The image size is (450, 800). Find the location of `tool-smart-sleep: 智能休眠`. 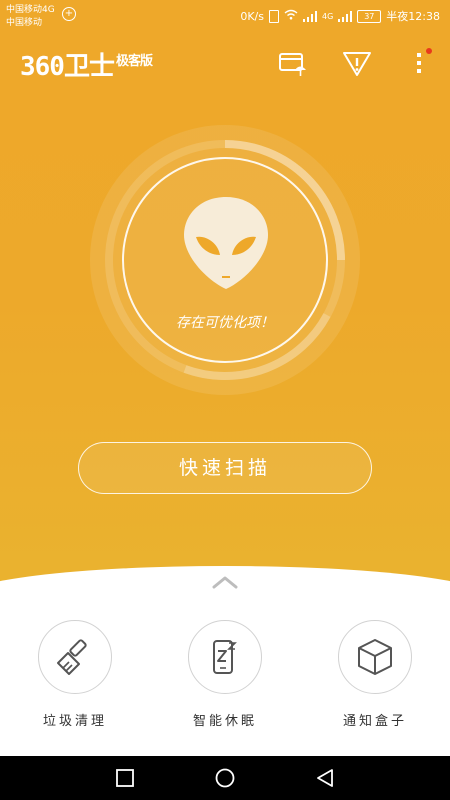

tool-smart-sleep: 智能休眠 is located at coordinates (225, 674).